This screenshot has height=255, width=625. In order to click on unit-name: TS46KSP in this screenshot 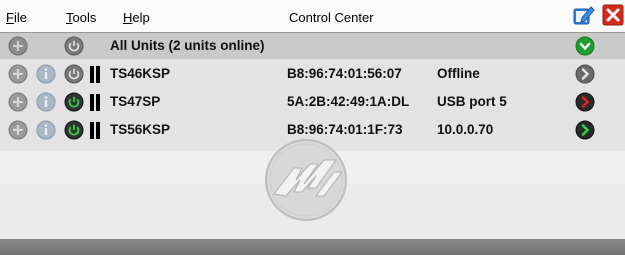, I will do `click(140, 73)`.